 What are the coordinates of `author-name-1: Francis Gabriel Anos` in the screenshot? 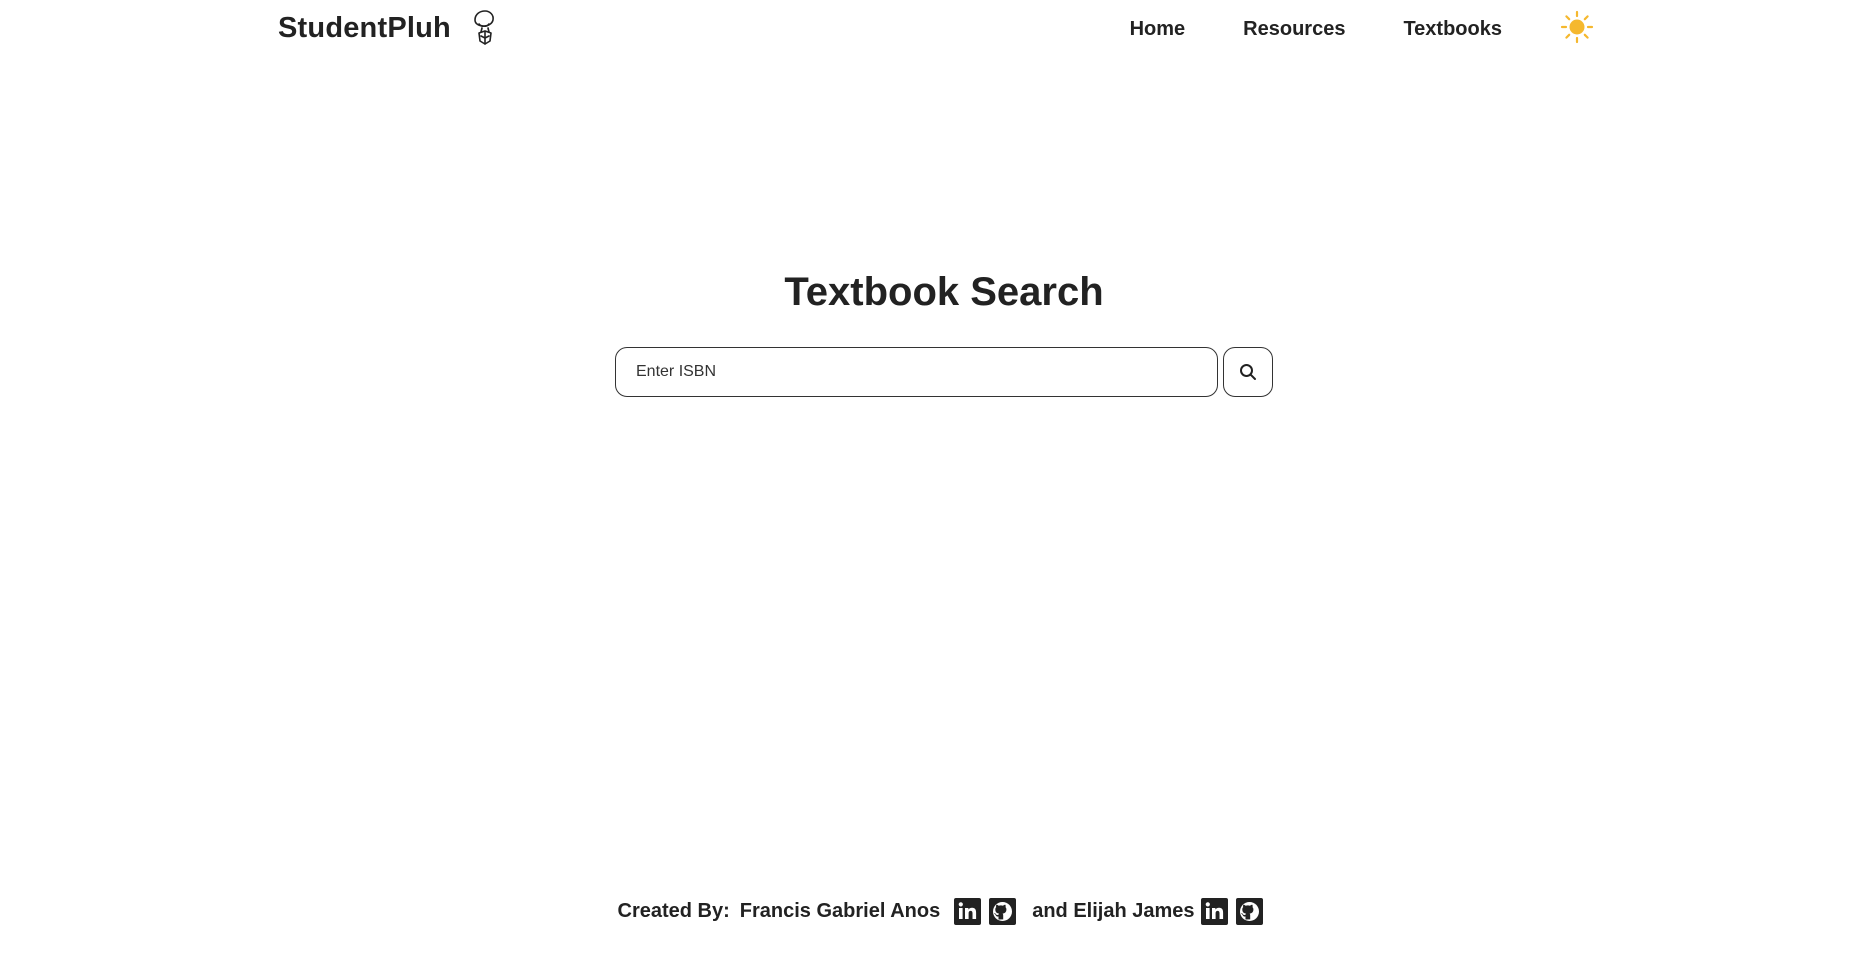 It's located at (840, 911).